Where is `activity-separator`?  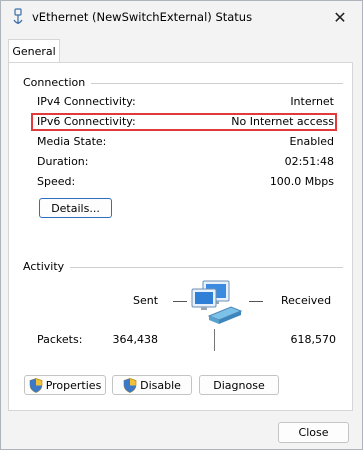 activity-separator is located at coordinates (214, 340).